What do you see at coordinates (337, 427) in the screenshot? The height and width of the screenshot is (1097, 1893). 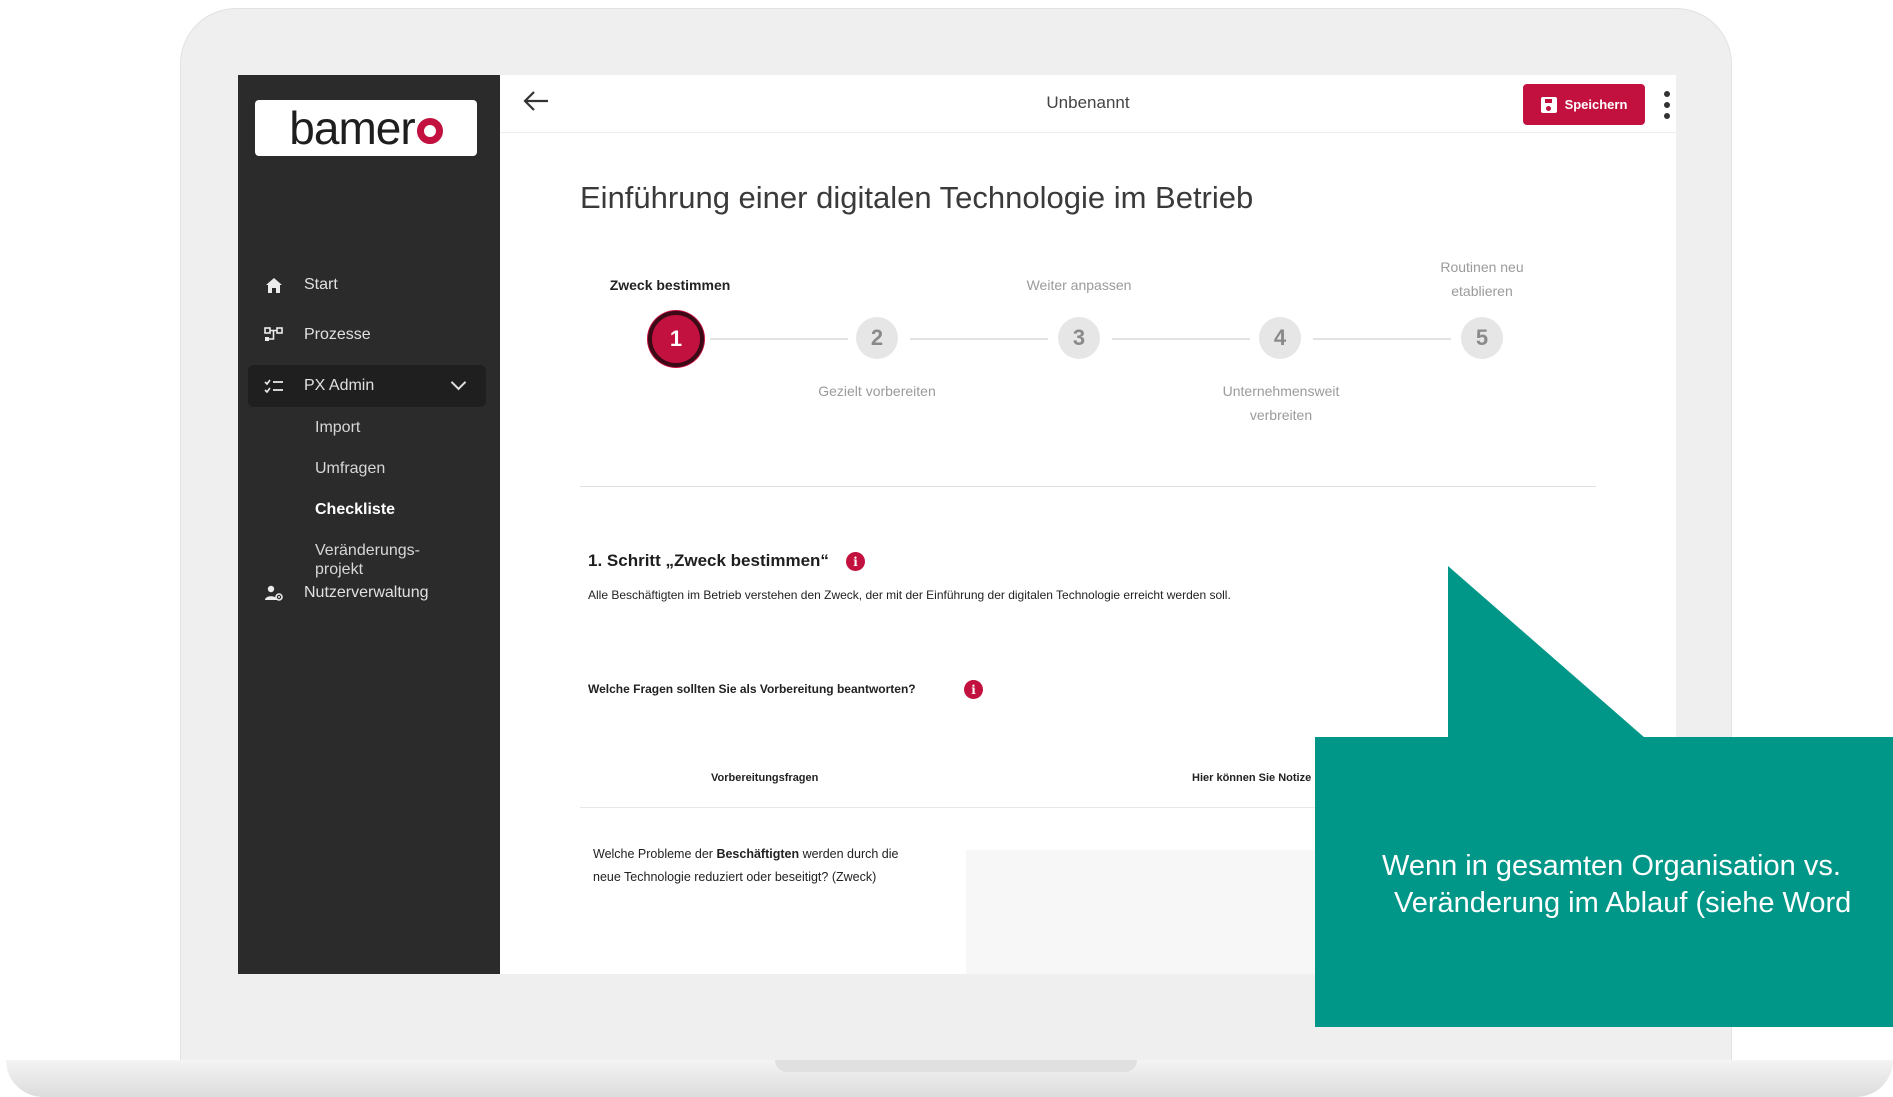 I see `sidebar-subitem-import: Import` at bounding box center [337, 427].